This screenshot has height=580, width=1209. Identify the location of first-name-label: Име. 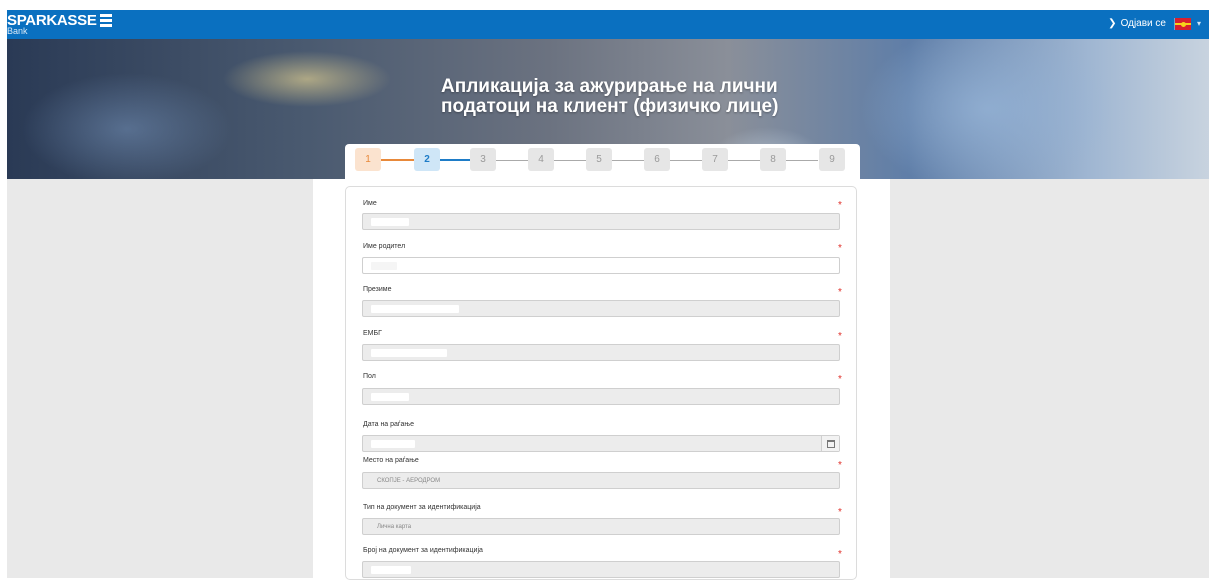
(370, 203).